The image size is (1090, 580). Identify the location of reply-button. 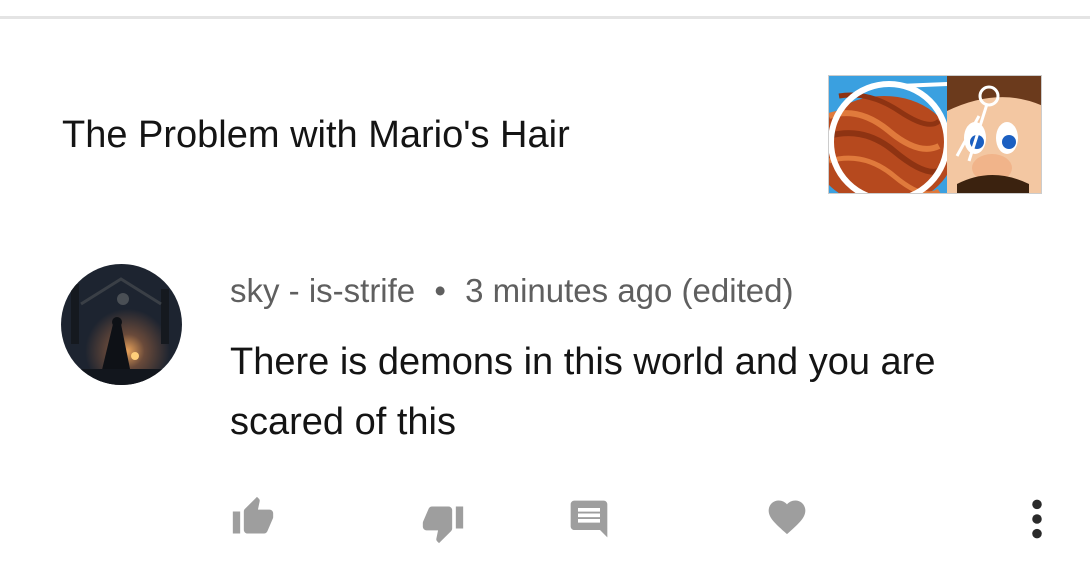
(589, 519).